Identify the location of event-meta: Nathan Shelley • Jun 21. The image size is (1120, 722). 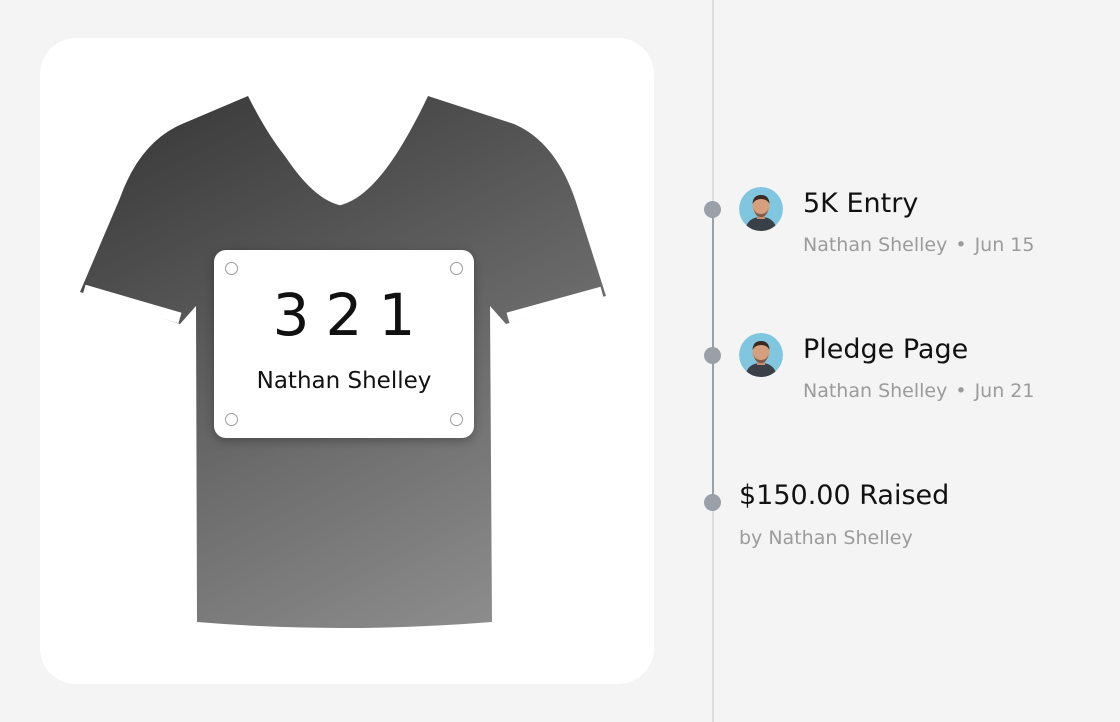
(918, 391).